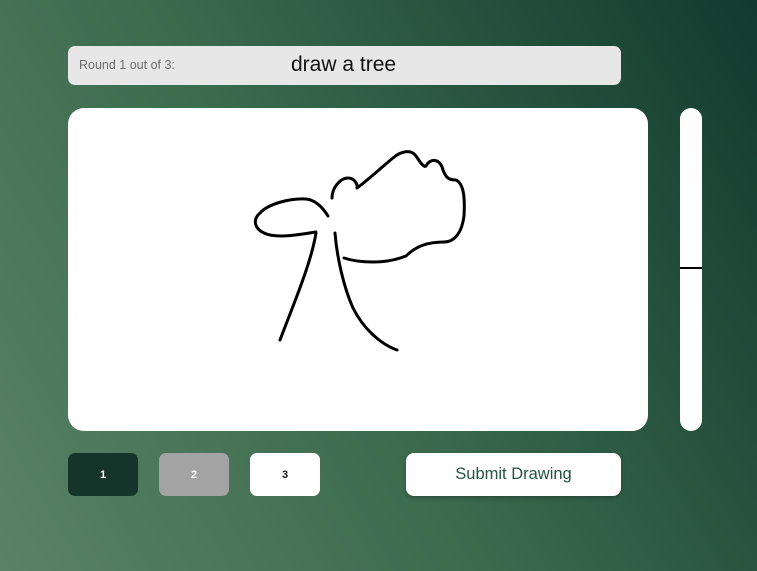 Image resolution: width=757 pixels, height=571 pixels. What do you see at coordinates (359, 207) in the screenshot?
I see `canopy-stroke` at bounding box center [359, 207].